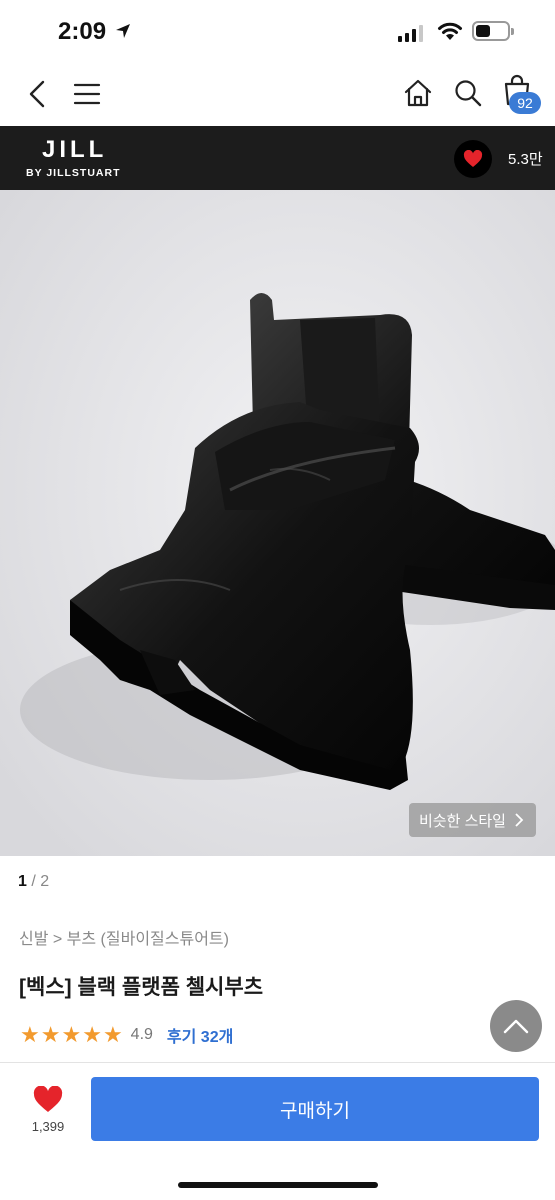  I want to click on brand-sub-logo: BY JILLSTUART, so click(73, 173).